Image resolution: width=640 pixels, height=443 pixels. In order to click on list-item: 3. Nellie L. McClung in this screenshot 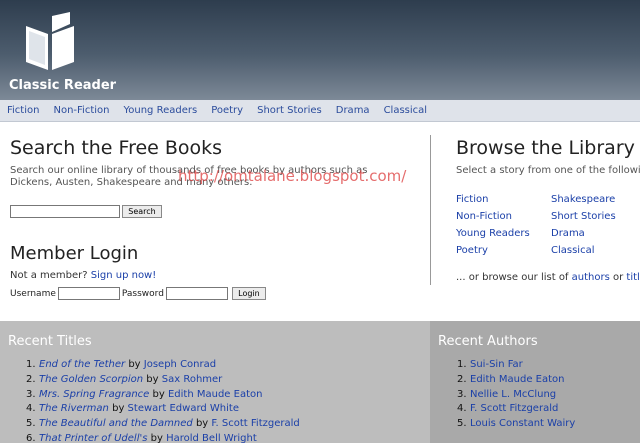, I will do `click(516, 395)`.